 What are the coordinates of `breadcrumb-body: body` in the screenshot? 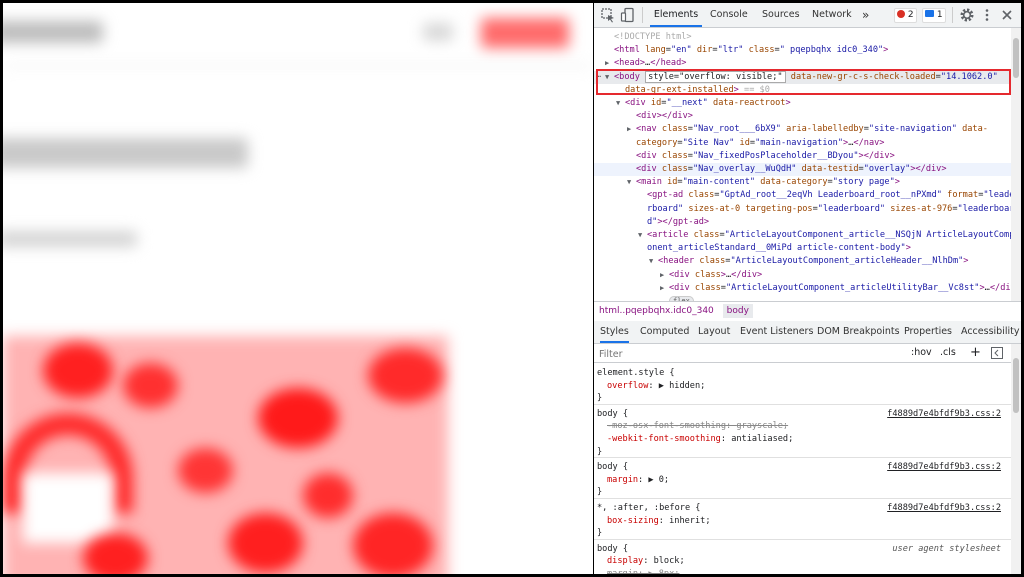 It's located at (737, 311).